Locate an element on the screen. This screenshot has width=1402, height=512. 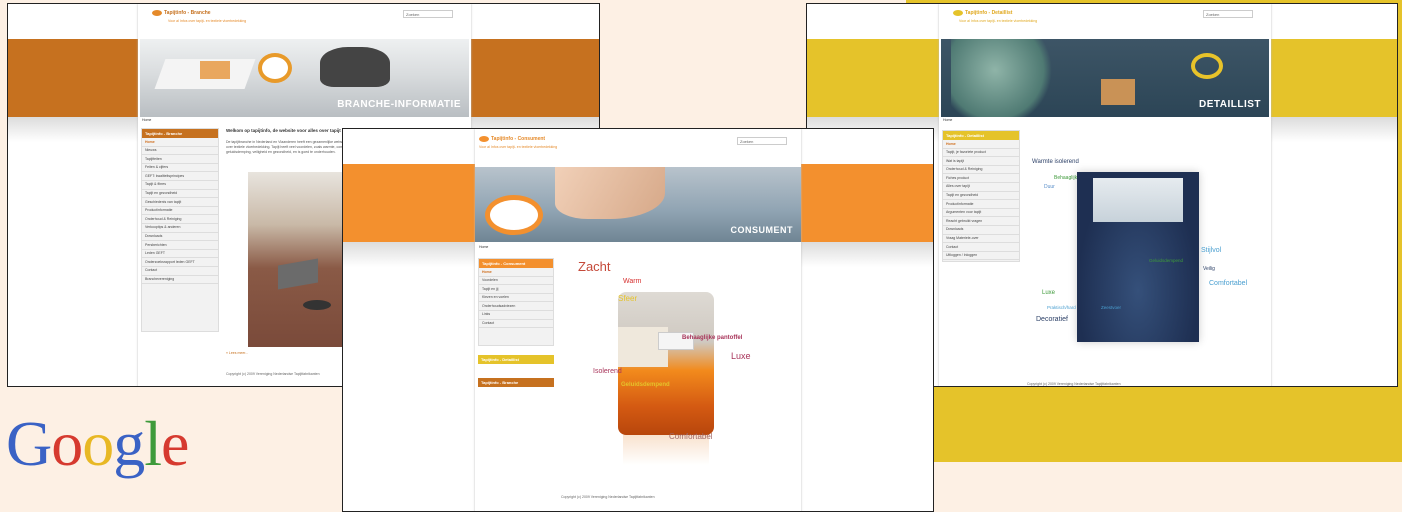
google-letter: o is located at coordinates (67, 443).